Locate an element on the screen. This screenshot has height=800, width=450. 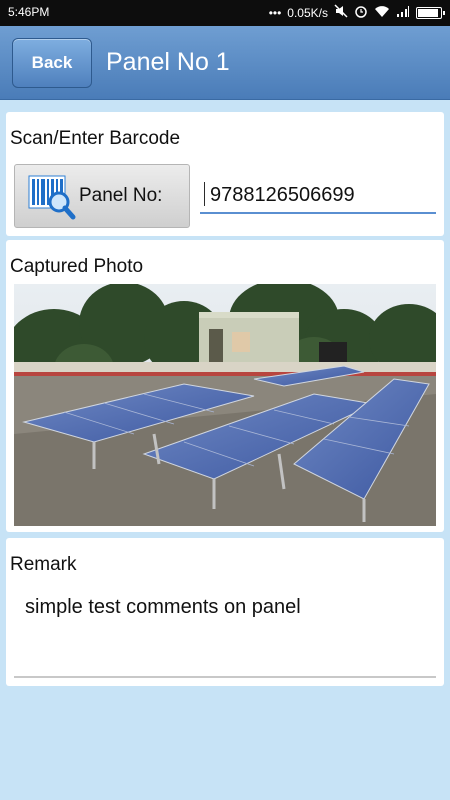
app-bar: Back Panel No 1 is located at coordinates (225, 63).